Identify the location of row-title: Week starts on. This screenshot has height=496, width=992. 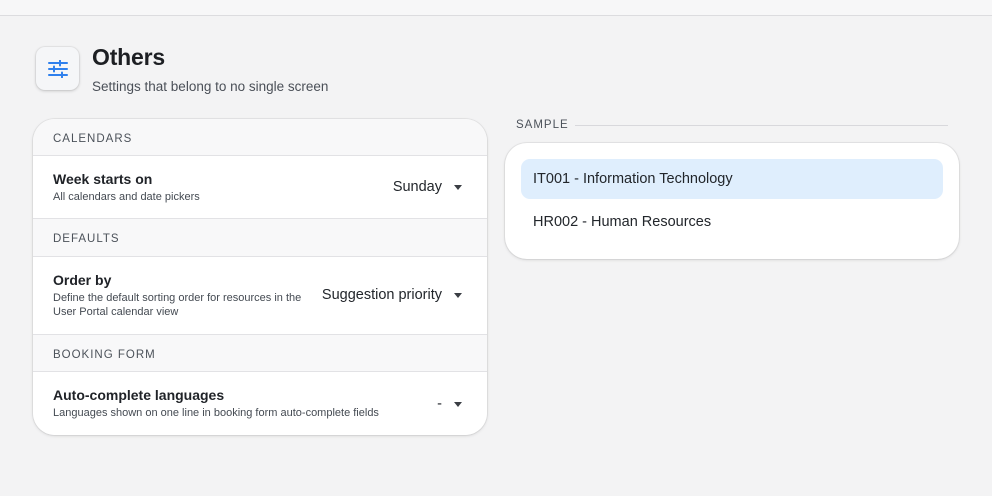
(103, 179).